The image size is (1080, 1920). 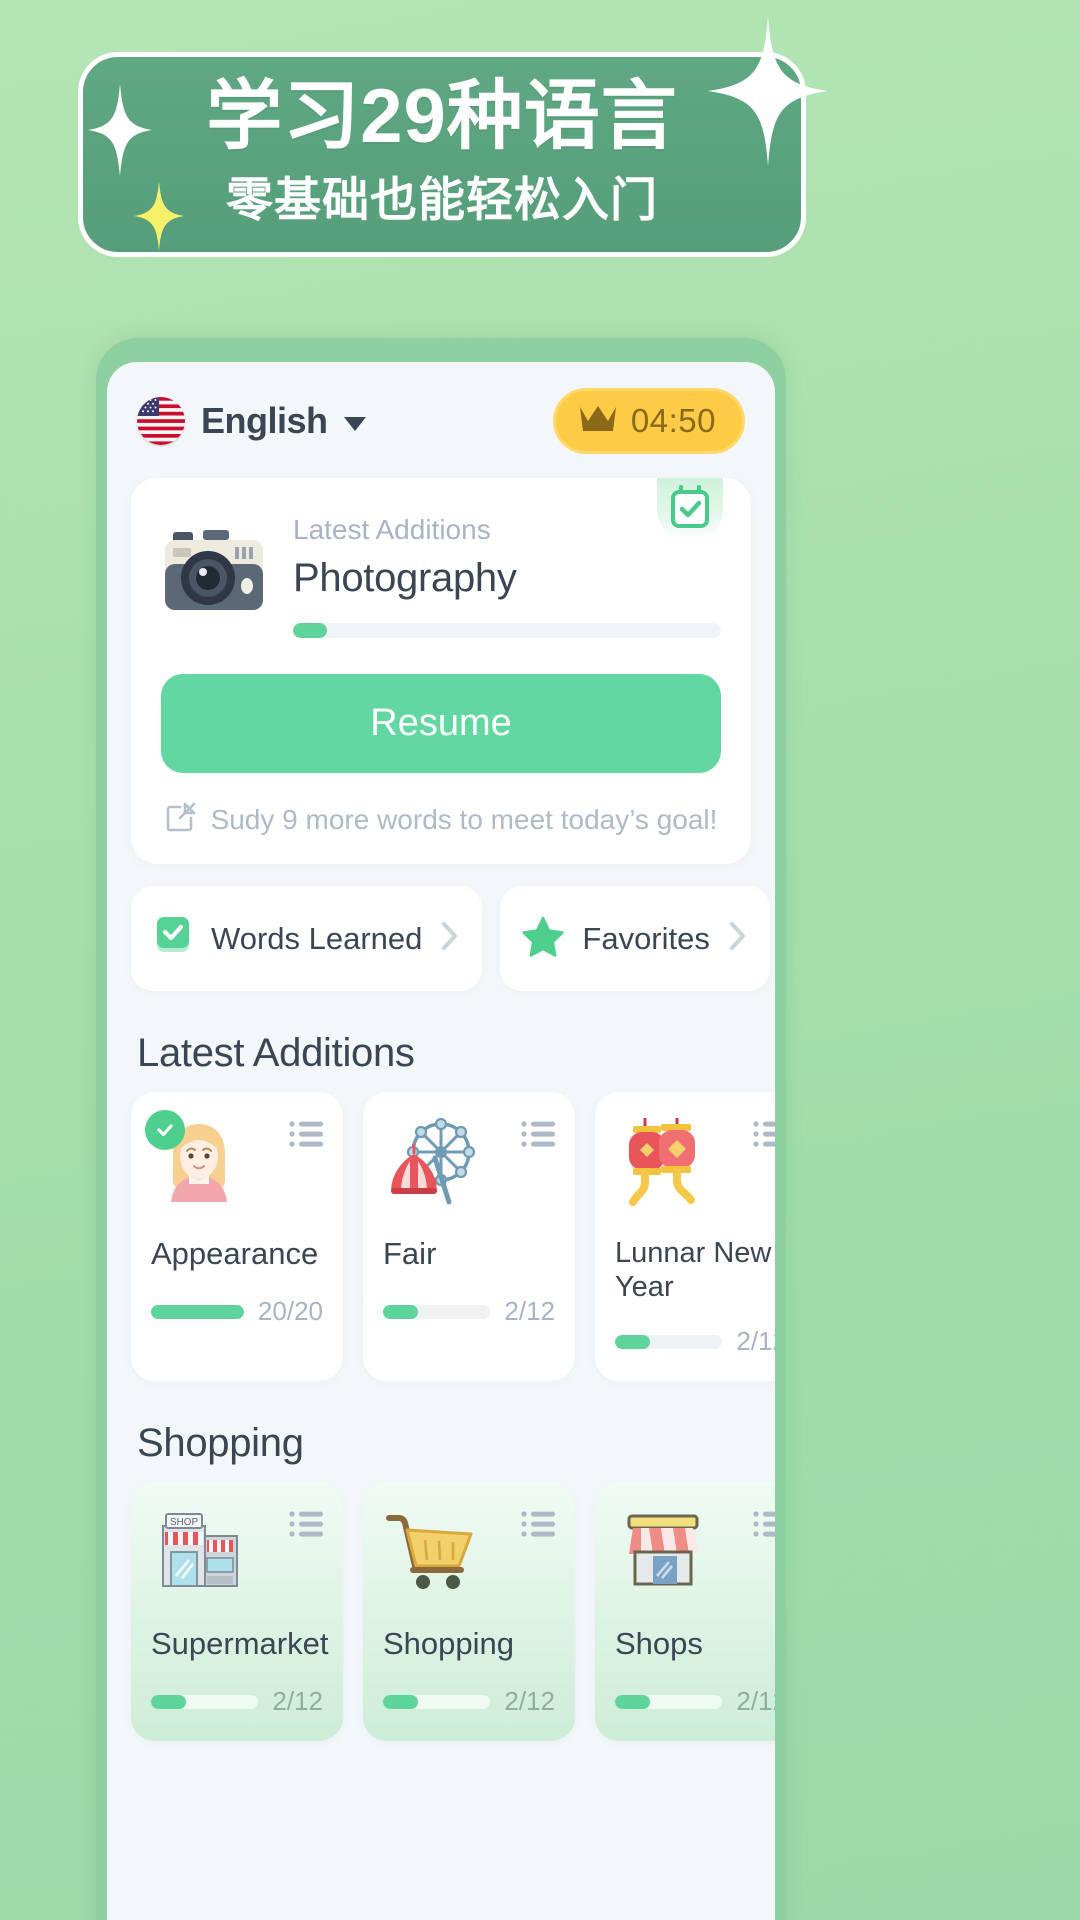 I want to click on topic-card: Lunnar New Year 2/12, so click(x=685, y=1237).